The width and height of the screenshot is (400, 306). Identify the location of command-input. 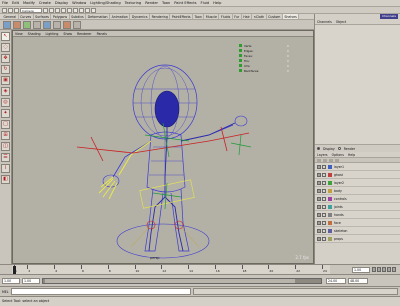
(100, 291).